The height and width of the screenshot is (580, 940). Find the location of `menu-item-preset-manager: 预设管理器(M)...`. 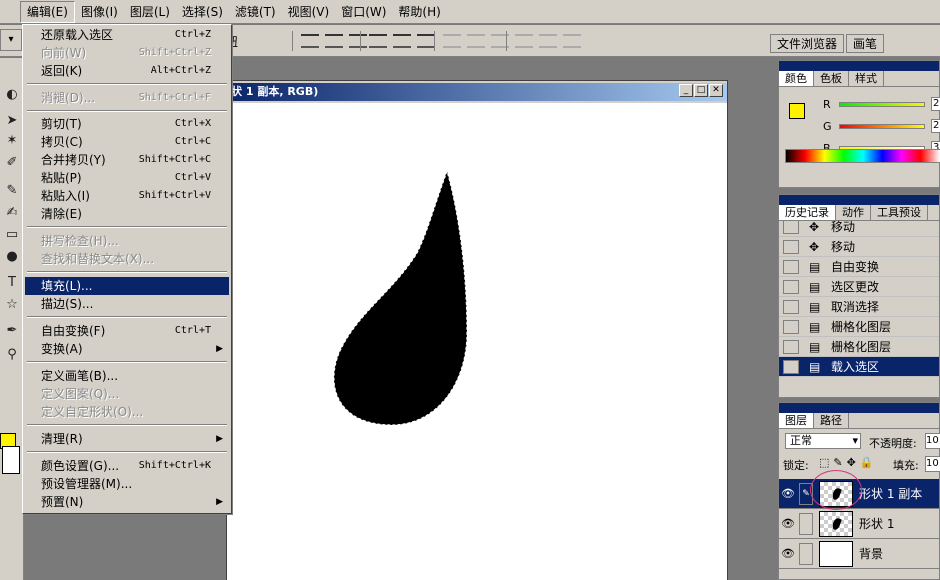

menu-item-preset-manager: 预设管理器(M)... is located at coordinates (127, 484).